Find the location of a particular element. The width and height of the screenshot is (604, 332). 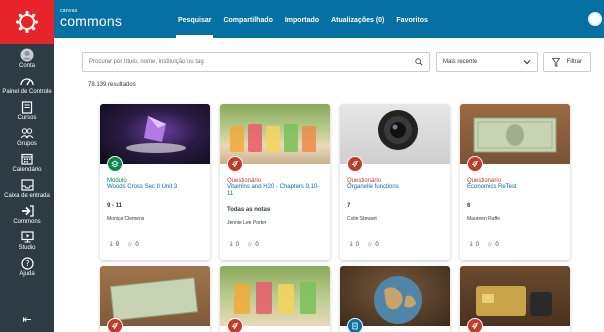

card-title: Vitamins and H20 - Chapters 9,10-11 is located at coordinates (276, 191).